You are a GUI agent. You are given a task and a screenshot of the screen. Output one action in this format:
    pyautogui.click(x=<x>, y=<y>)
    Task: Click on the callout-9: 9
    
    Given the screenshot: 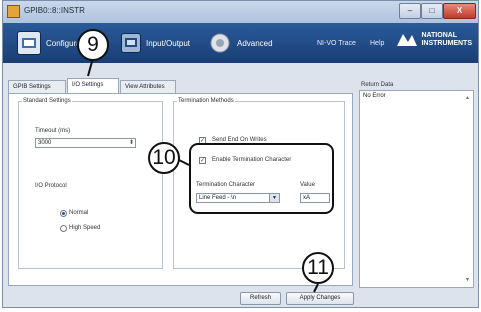 What is the action you would take?
    pyautogui.click(x=93, y=45)
    